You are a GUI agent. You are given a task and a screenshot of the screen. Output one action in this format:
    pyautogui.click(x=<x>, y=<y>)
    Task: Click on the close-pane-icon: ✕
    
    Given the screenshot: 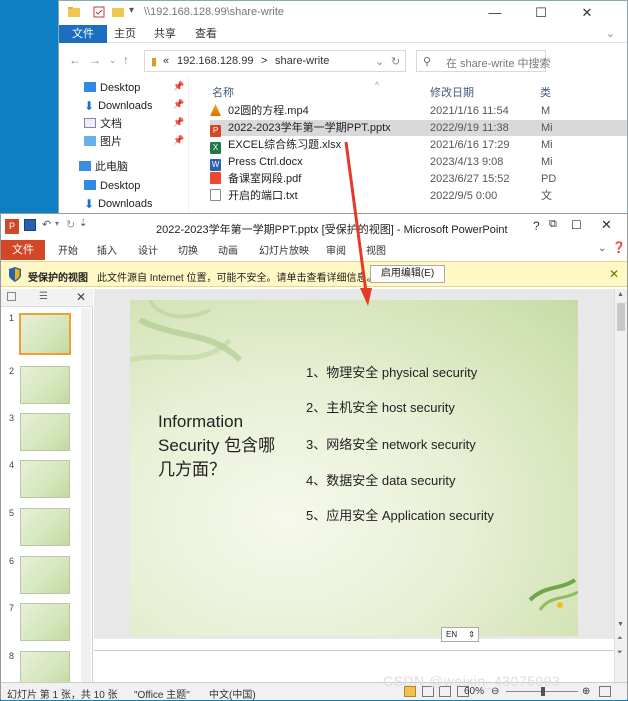 What is the action you would take?
    pyautogui.click(x=81, y=297)
    